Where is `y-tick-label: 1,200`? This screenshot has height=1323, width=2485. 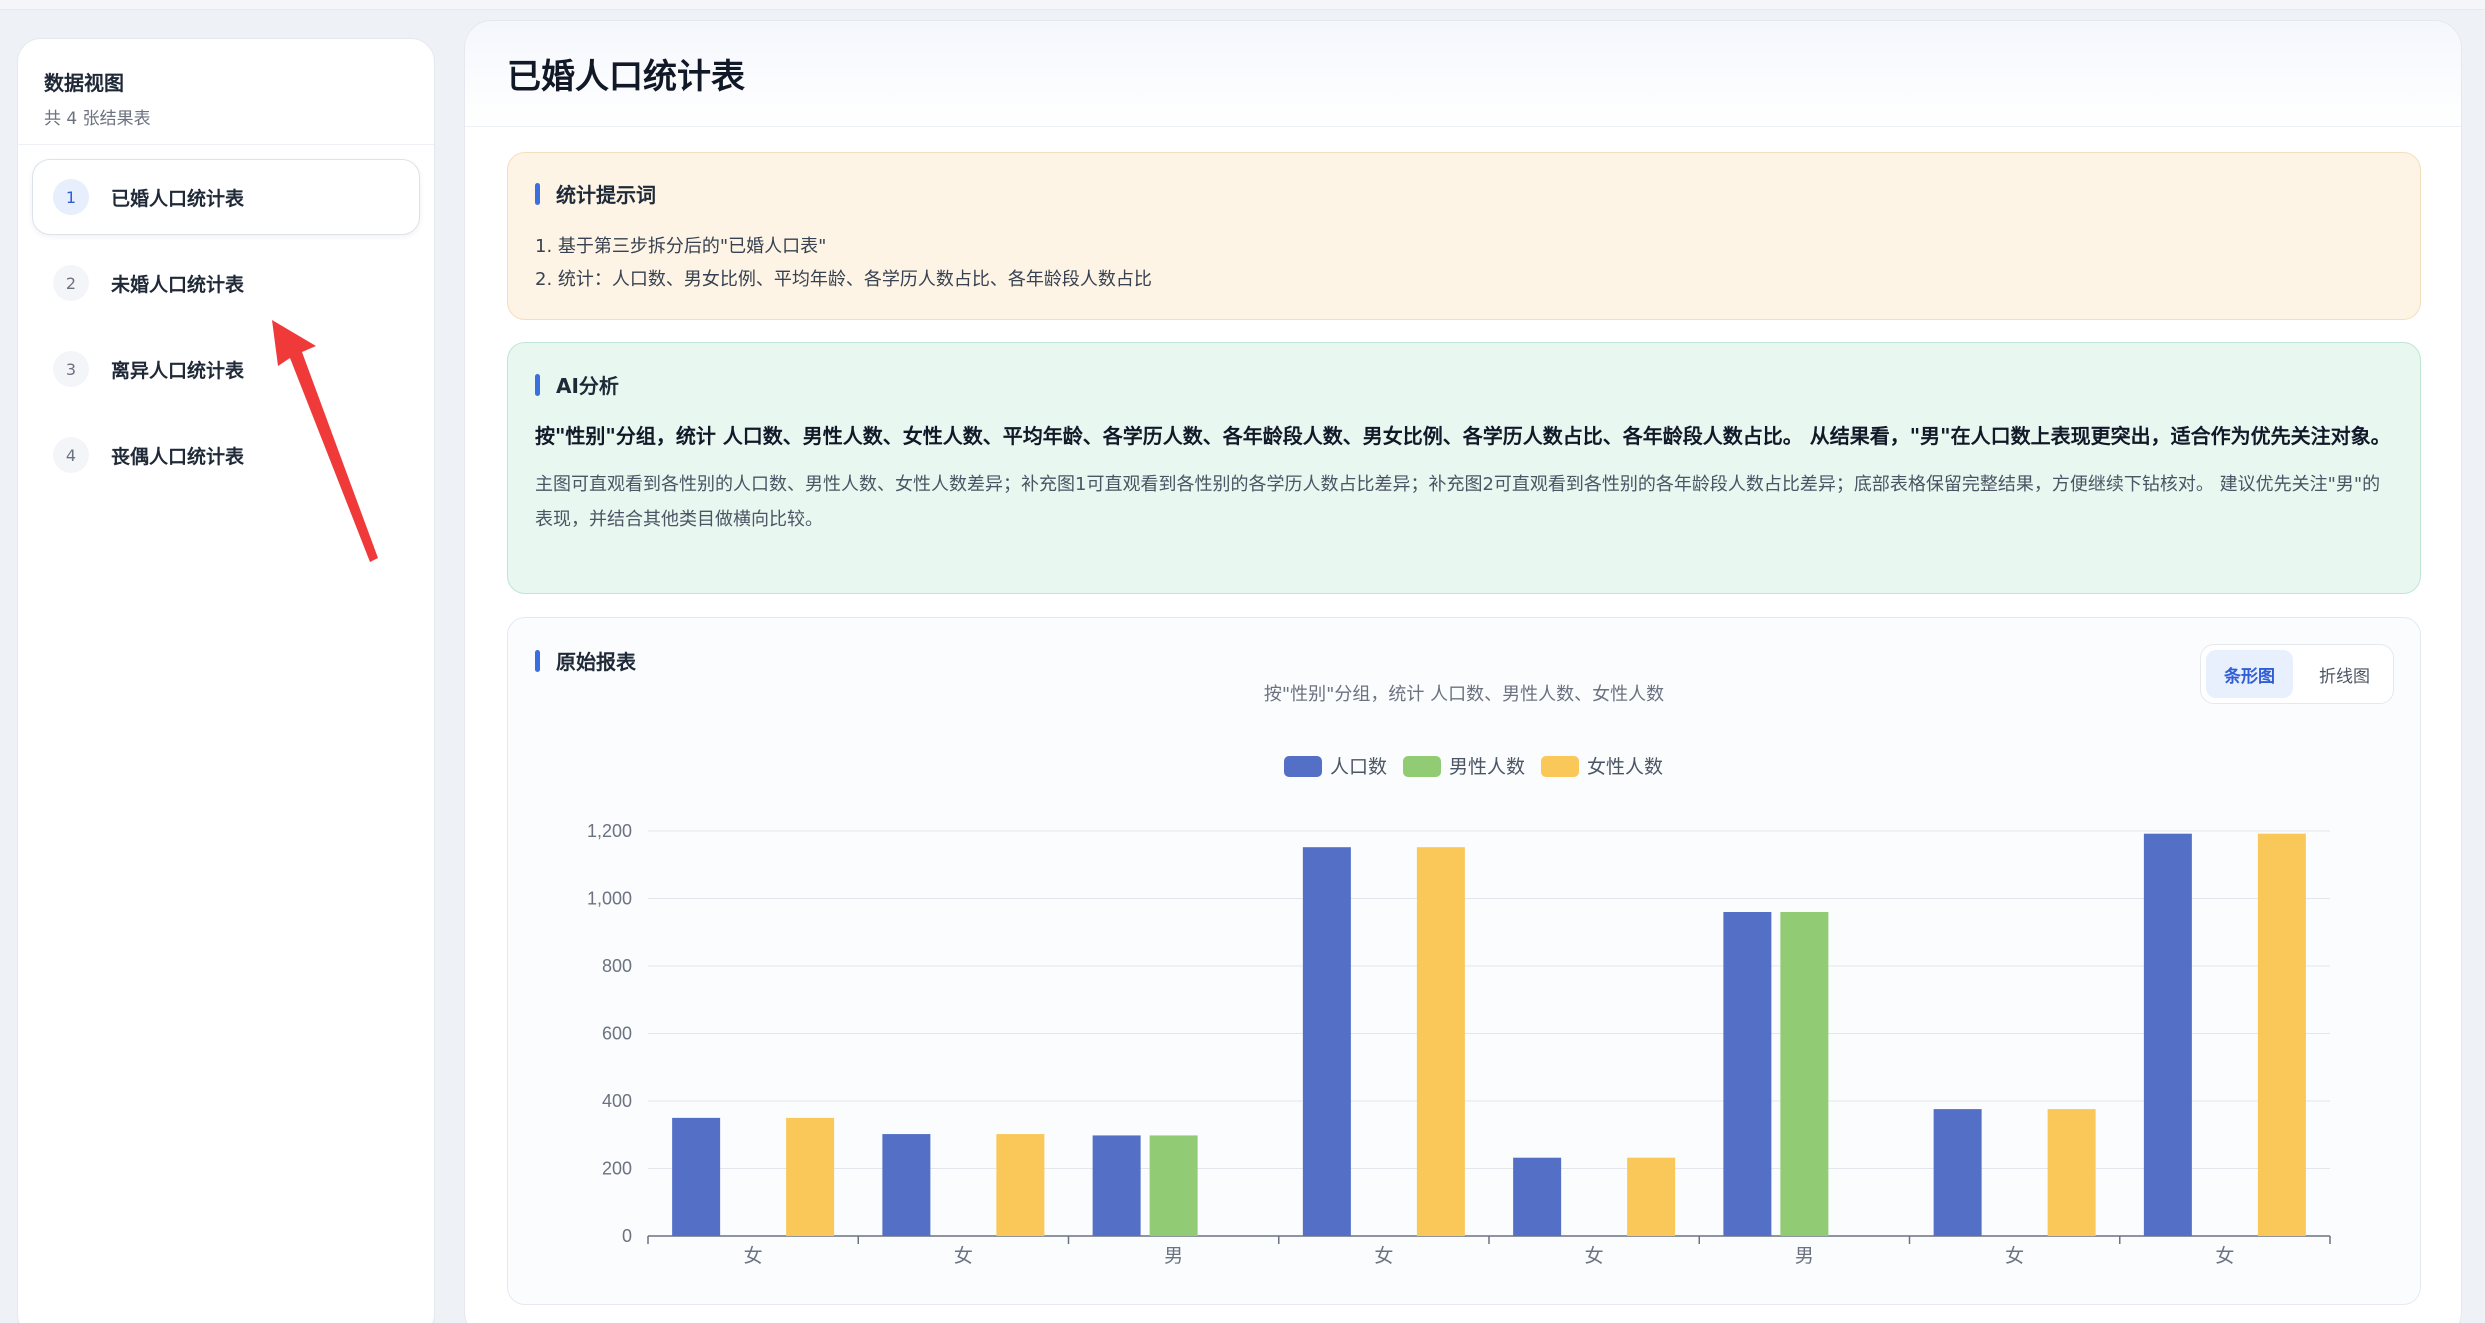 y-tick-label: 1,200 is located at coordinates (609, 831).